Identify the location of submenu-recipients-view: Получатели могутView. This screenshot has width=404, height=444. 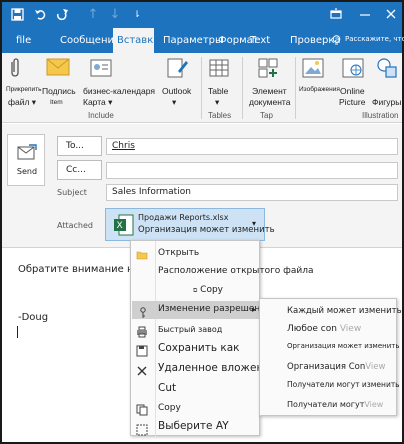
(335, 404).